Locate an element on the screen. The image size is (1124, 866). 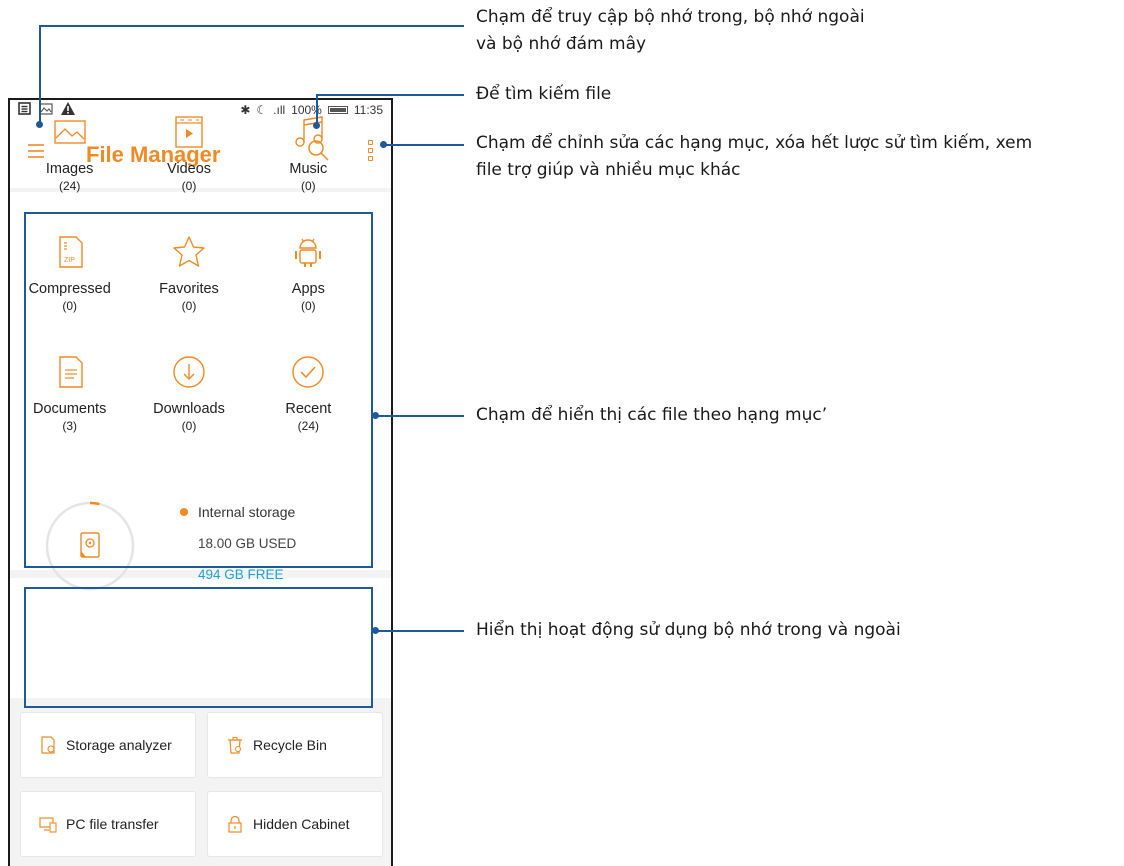
search-leader-dot is located at coordinates (316, 125).